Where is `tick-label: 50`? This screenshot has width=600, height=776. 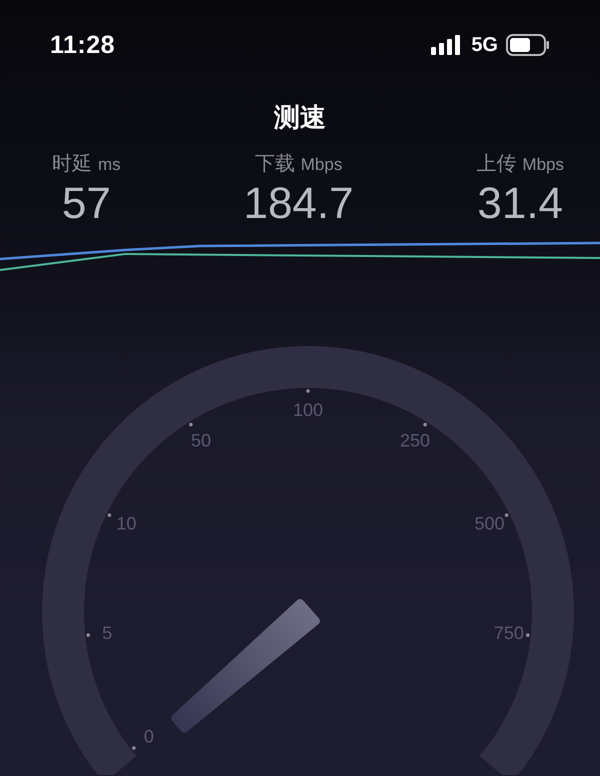
tick-label: 50 is located at coordinates (200, 440).